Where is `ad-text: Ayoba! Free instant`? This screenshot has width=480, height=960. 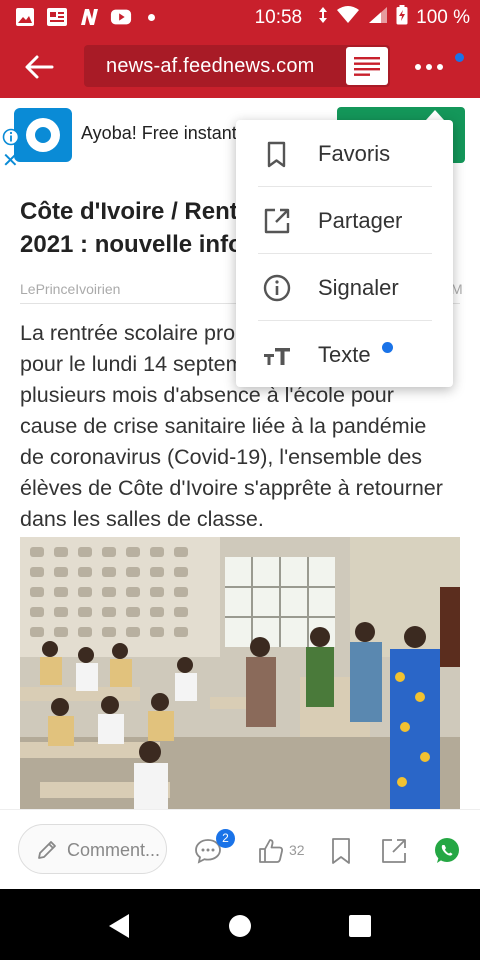 ad-text: Ayoba! Free instant is located at coordinates (159, 133).